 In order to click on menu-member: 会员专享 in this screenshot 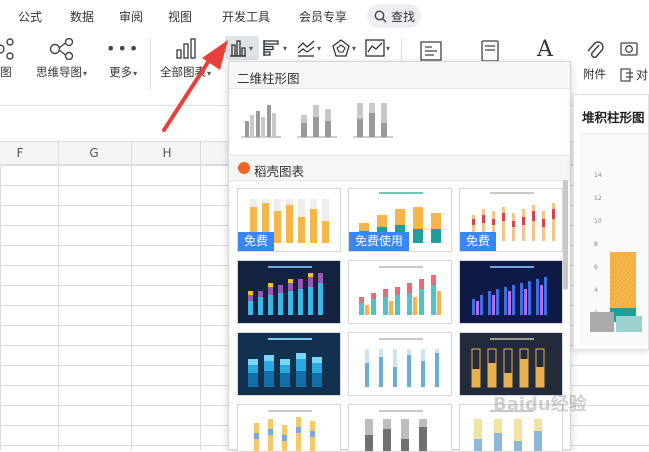, I will do `click(323, 16)`.